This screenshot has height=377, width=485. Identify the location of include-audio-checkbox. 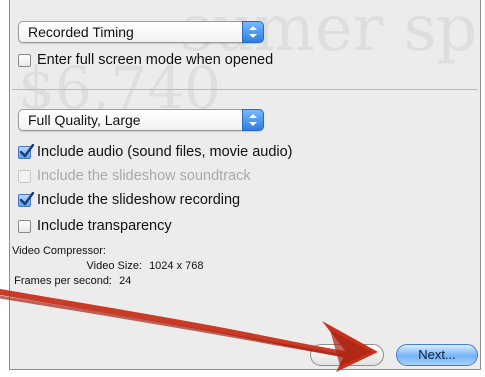
(26, 151).